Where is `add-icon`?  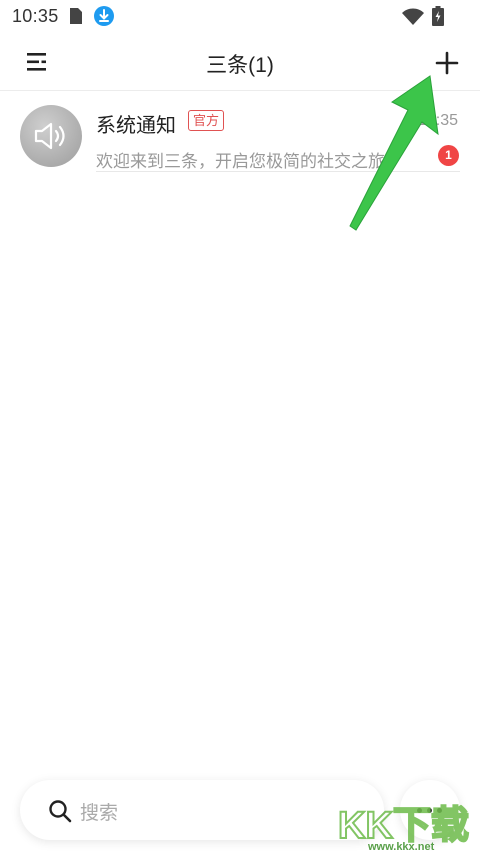 add-icon is located at coordinates (447, 63).